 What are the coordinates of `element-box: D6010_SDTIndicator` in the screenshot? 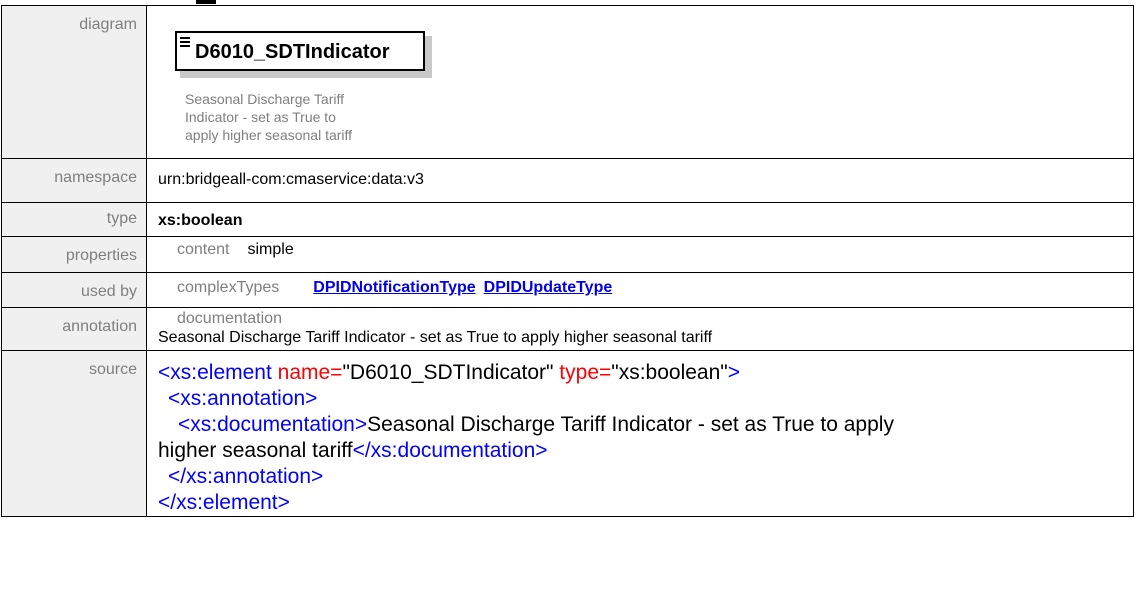 It's located at (300, 51).